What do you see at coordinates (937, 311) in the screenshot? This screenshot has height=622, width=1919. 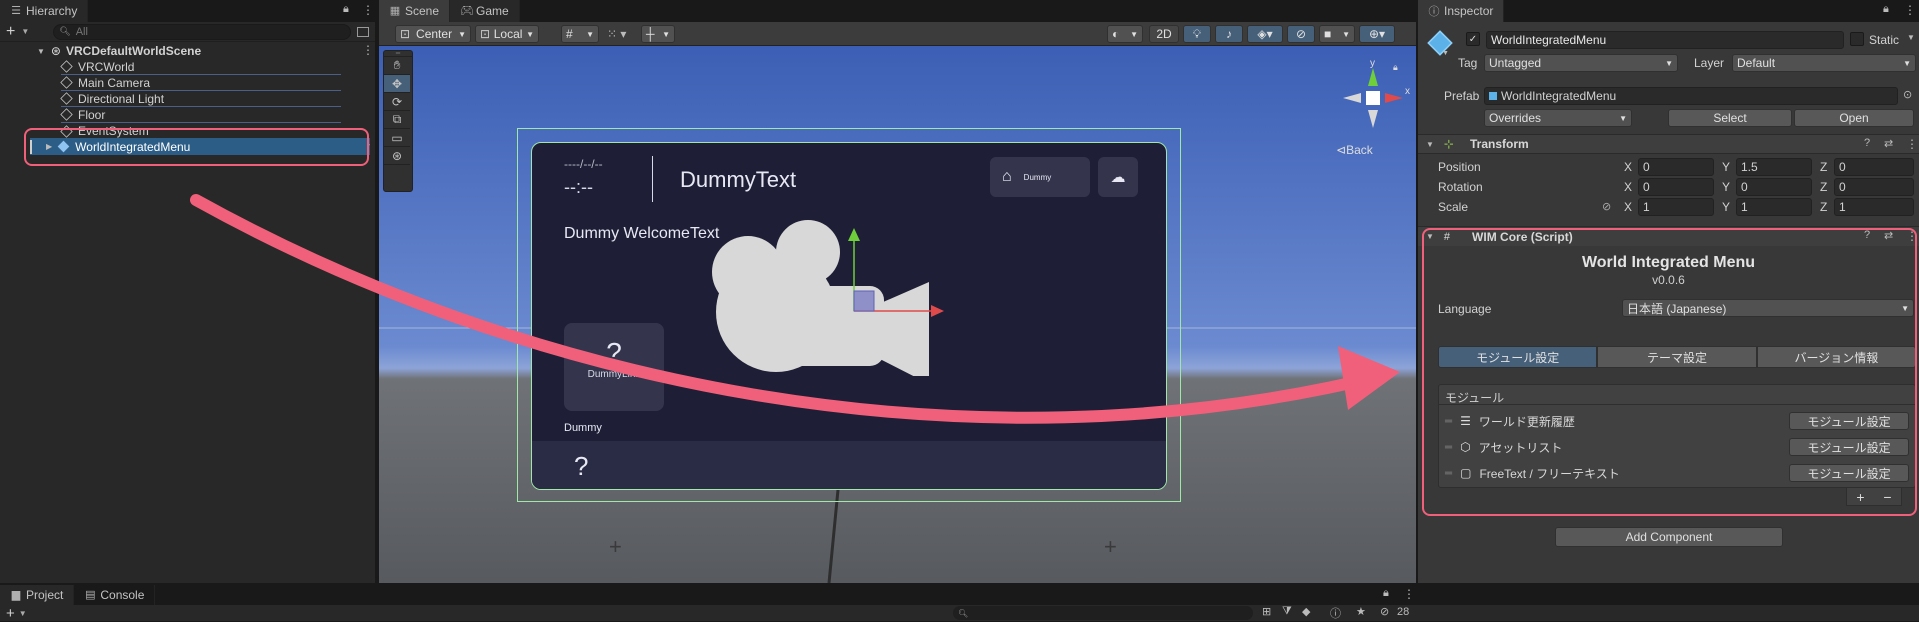 I see `x-handle` at bounding box center [937, 311].